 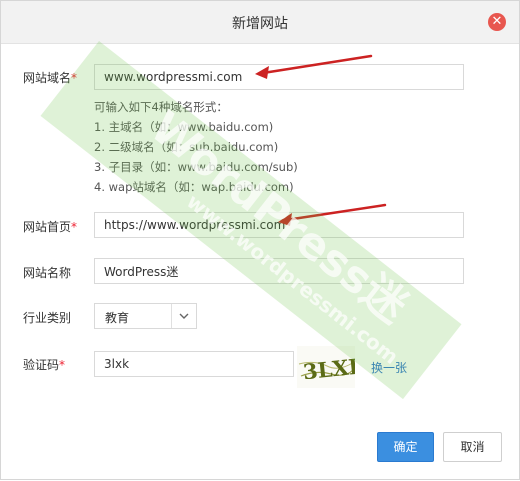 I want to click on confirm-button: 确定, so click(x=405, y=447).